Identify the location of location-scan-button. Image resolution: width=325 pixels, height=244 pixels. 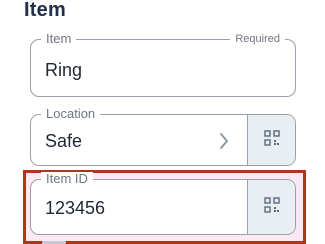
(271, 140).